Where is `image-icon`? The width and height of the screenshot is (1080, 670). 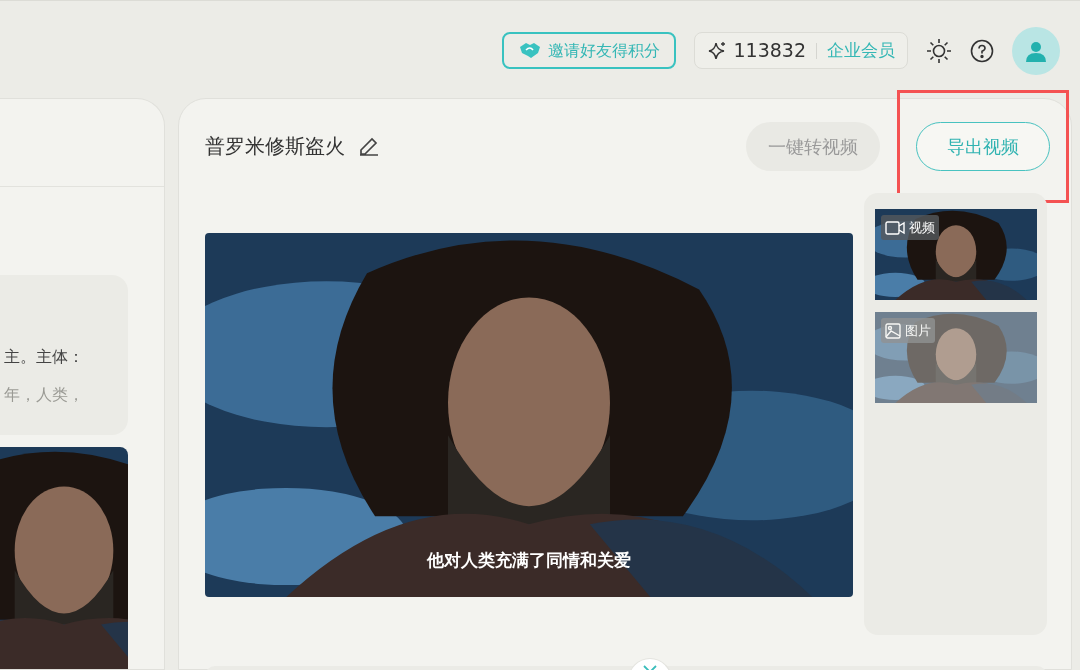 image-icon is located at coordinates (893, 330).